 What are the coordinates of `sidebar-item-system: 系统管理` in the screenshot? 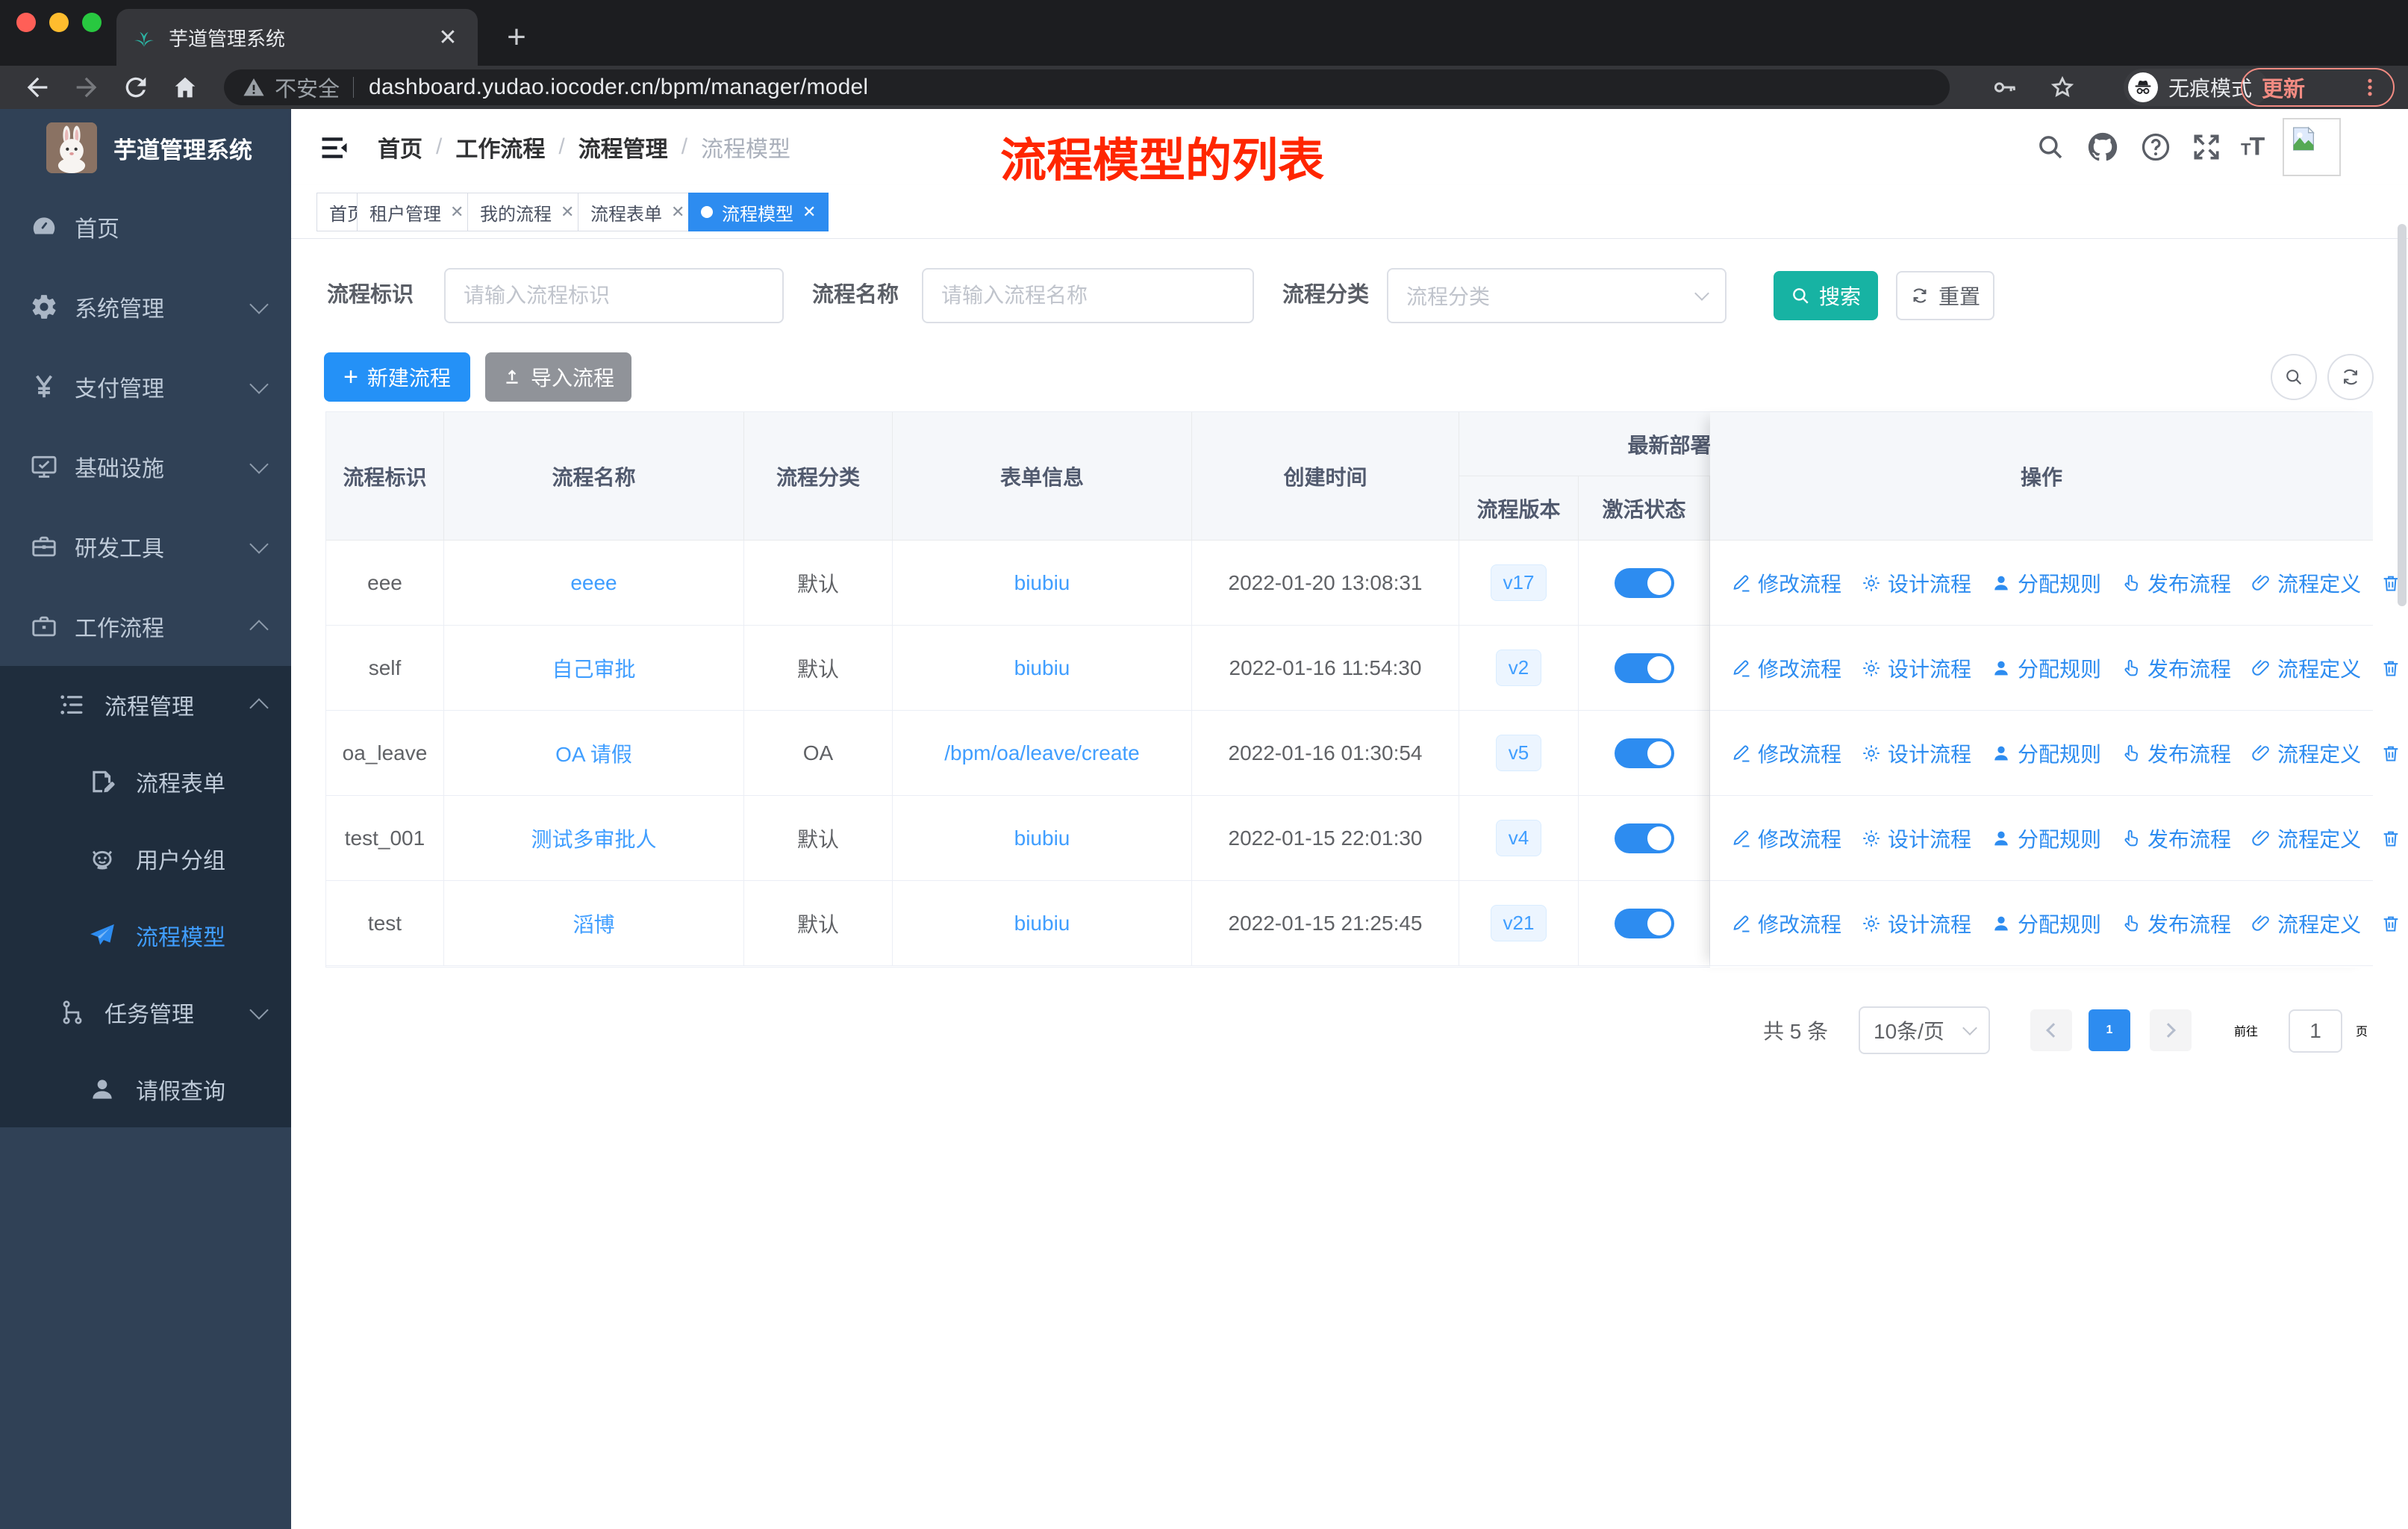 It's located at (145, 306).